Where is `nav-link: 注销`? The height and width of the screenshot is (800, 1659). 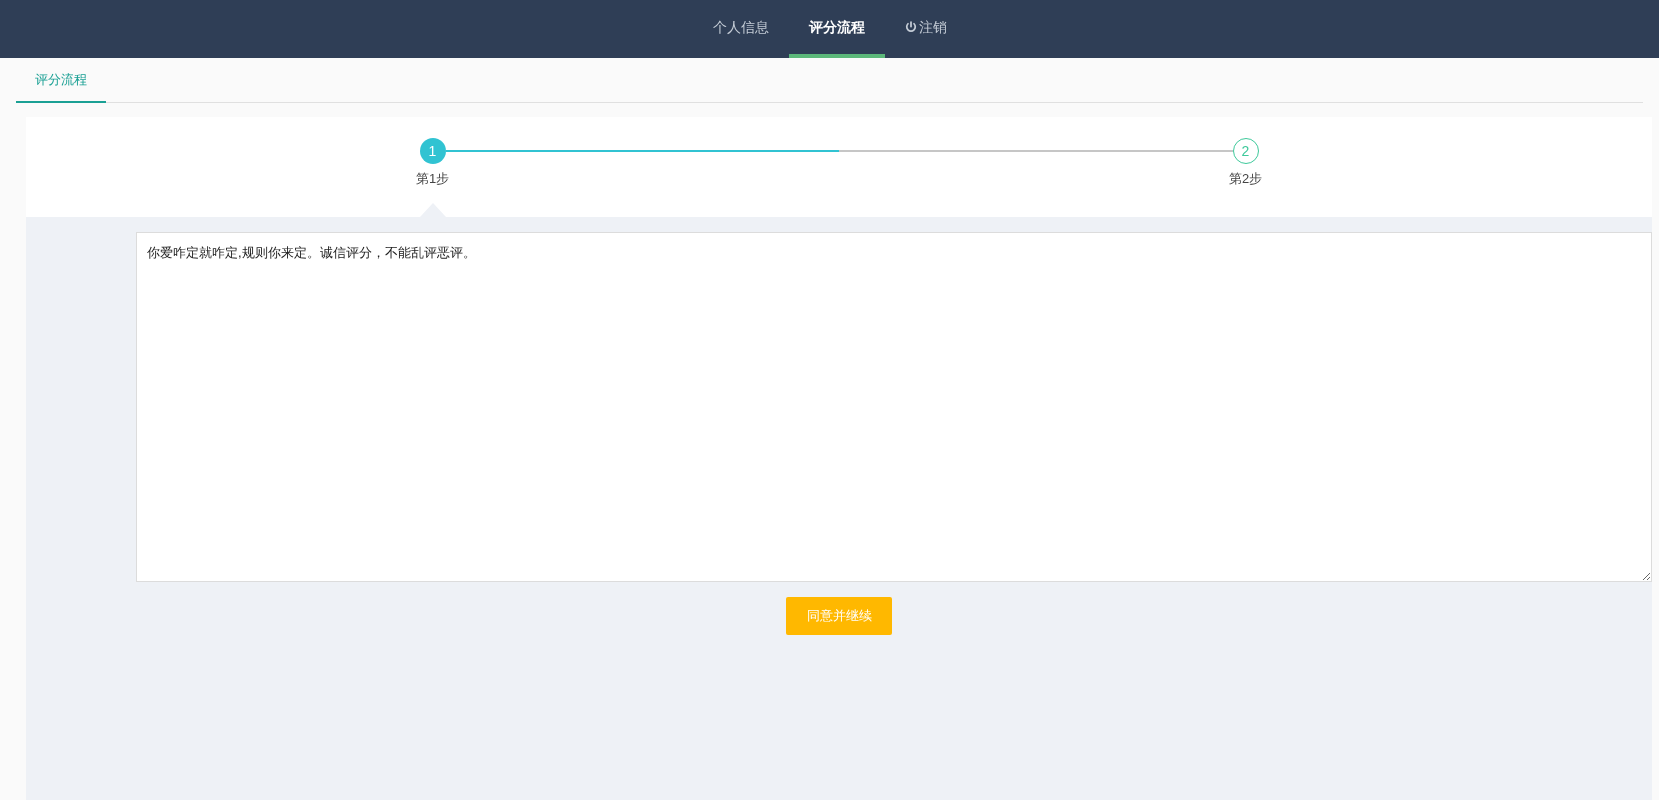
nav-link: 注销 is located at coordinates (925, 29).